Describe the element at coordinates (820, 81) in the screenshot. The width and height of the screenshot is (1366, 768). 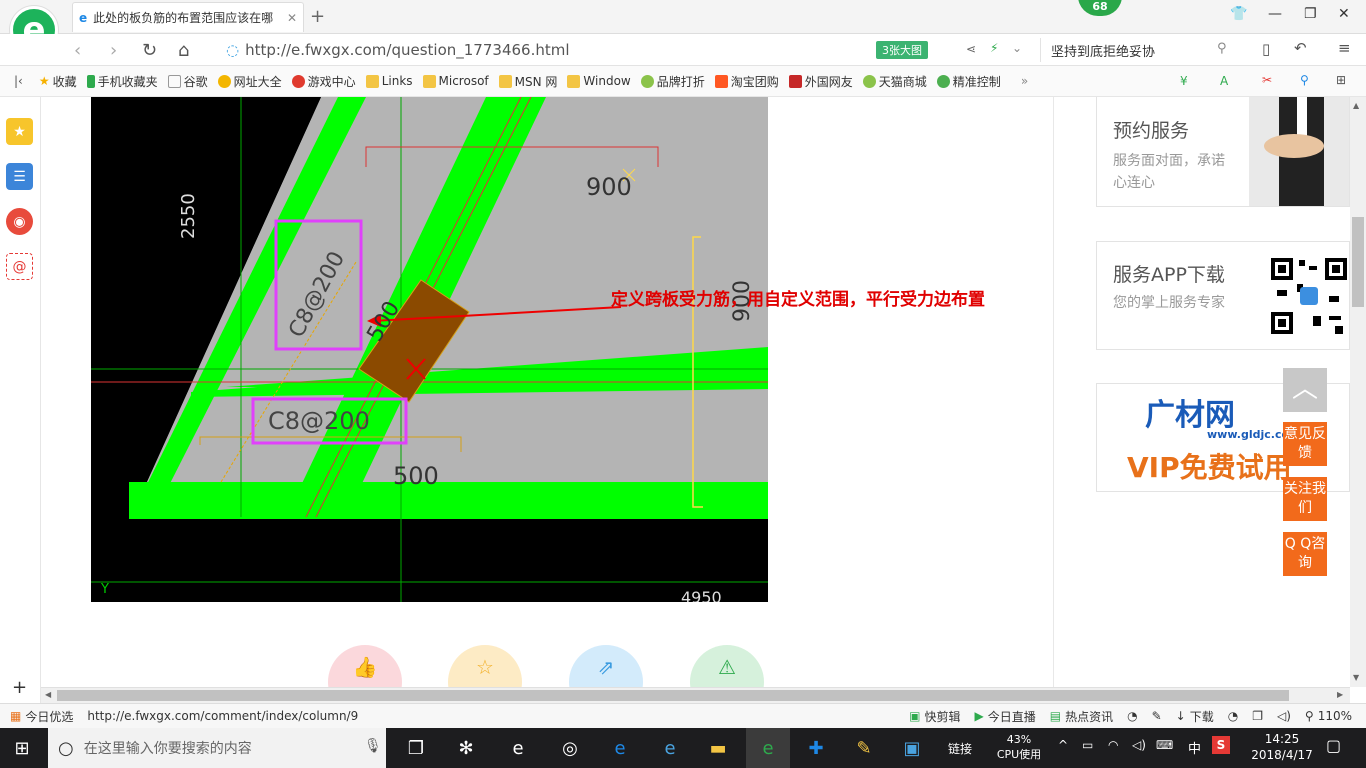
I see `fav-item: 外国网友` at that location.